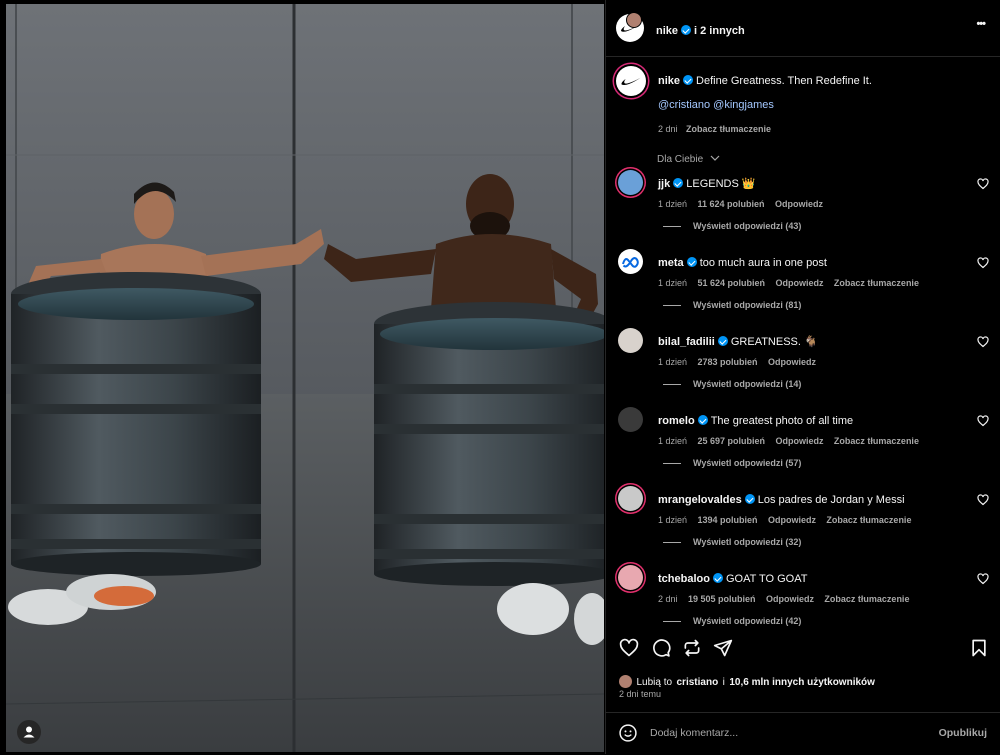 The width and height of the screenshot is (1000, 755). What do you see at coordinates (728, 129) in the screenshot?
I see `caption-translate-link: Zobacz tłumaczenie` at bounding box center [728, 129].